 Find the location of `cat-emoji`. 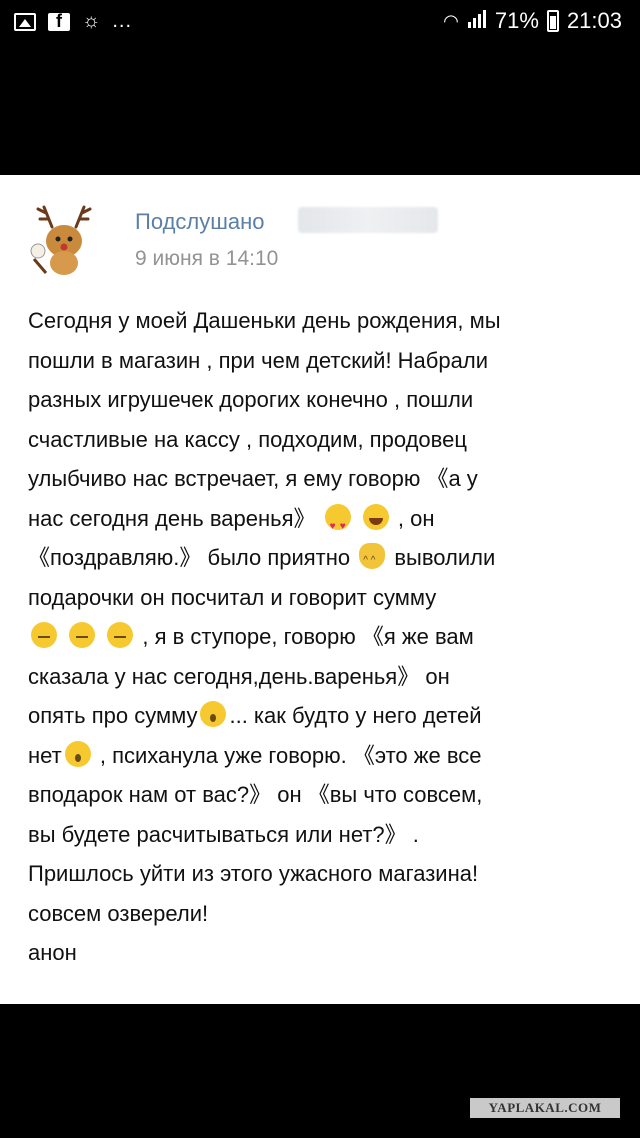

cat-emoji is located at coordinates (372, 561).